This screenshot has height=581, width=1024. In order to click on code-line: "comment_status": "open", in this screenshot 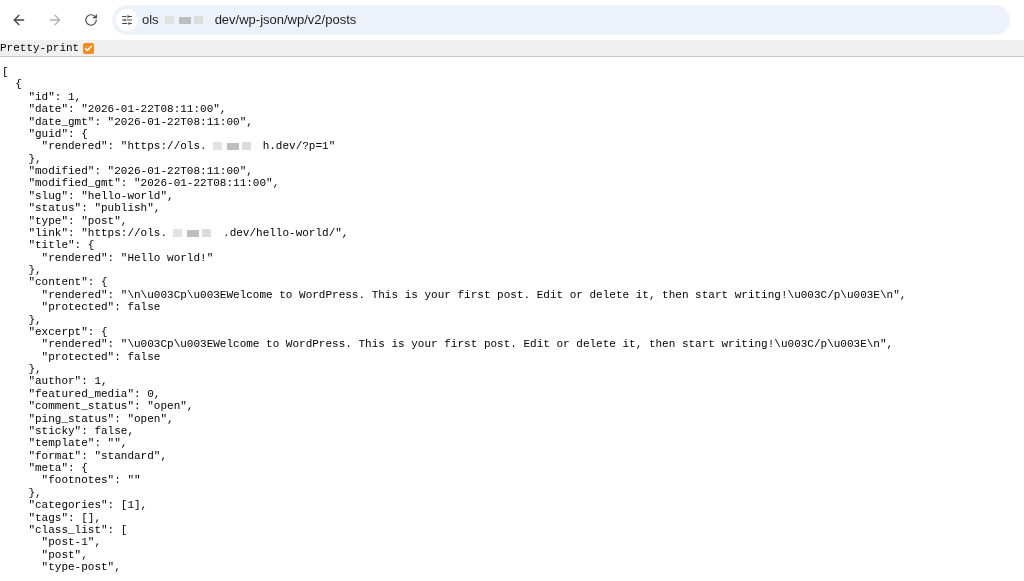, I will do `click(110, 406)`.